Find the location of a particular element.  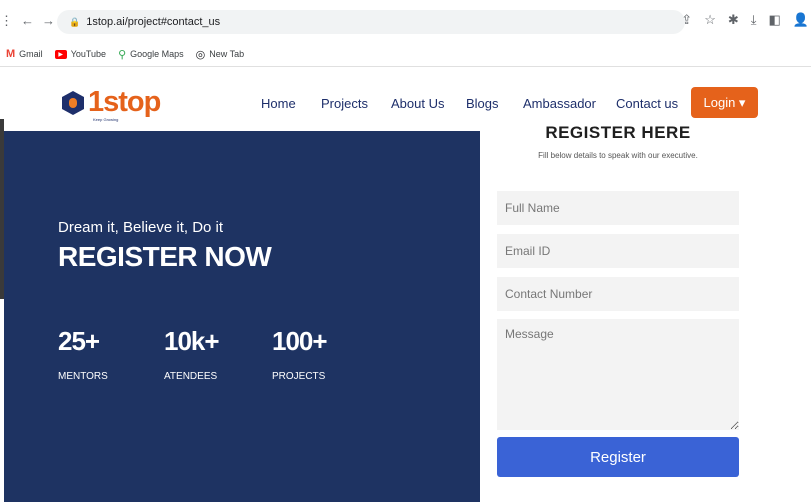

form-title: REGISTER HERE is located at coordinates (618, 132).